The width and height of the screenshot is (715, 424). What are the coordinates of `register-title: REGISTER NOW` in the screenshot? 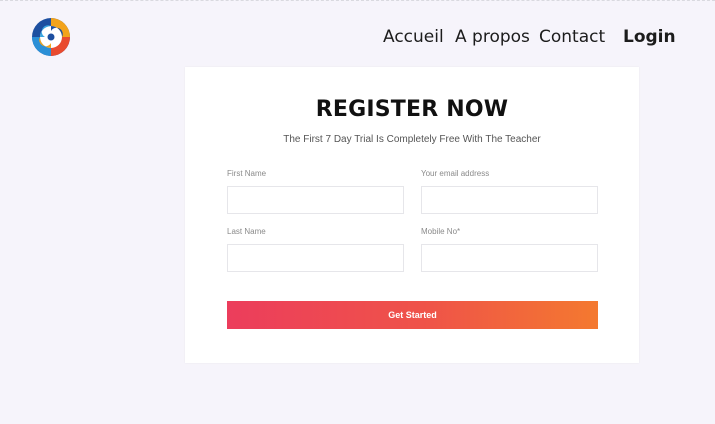 It's located at (412, 109).